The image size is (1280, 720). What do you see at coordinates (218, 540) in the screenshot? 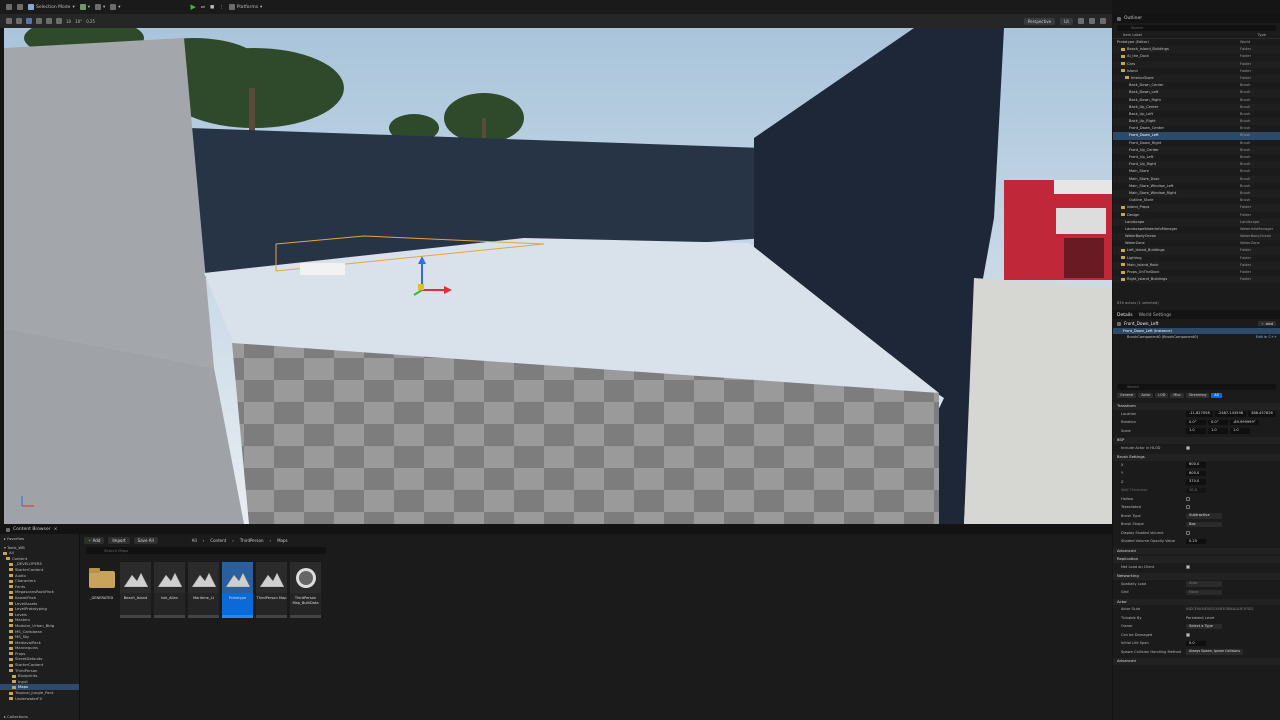
I see `breadcrumb-item: Content` at bounding box center [218, 540].